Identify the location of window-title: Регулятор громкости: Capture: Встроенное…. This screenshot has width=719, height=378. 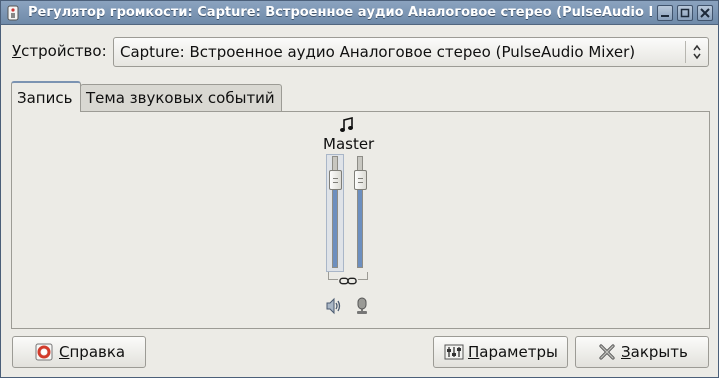
(340, 12).